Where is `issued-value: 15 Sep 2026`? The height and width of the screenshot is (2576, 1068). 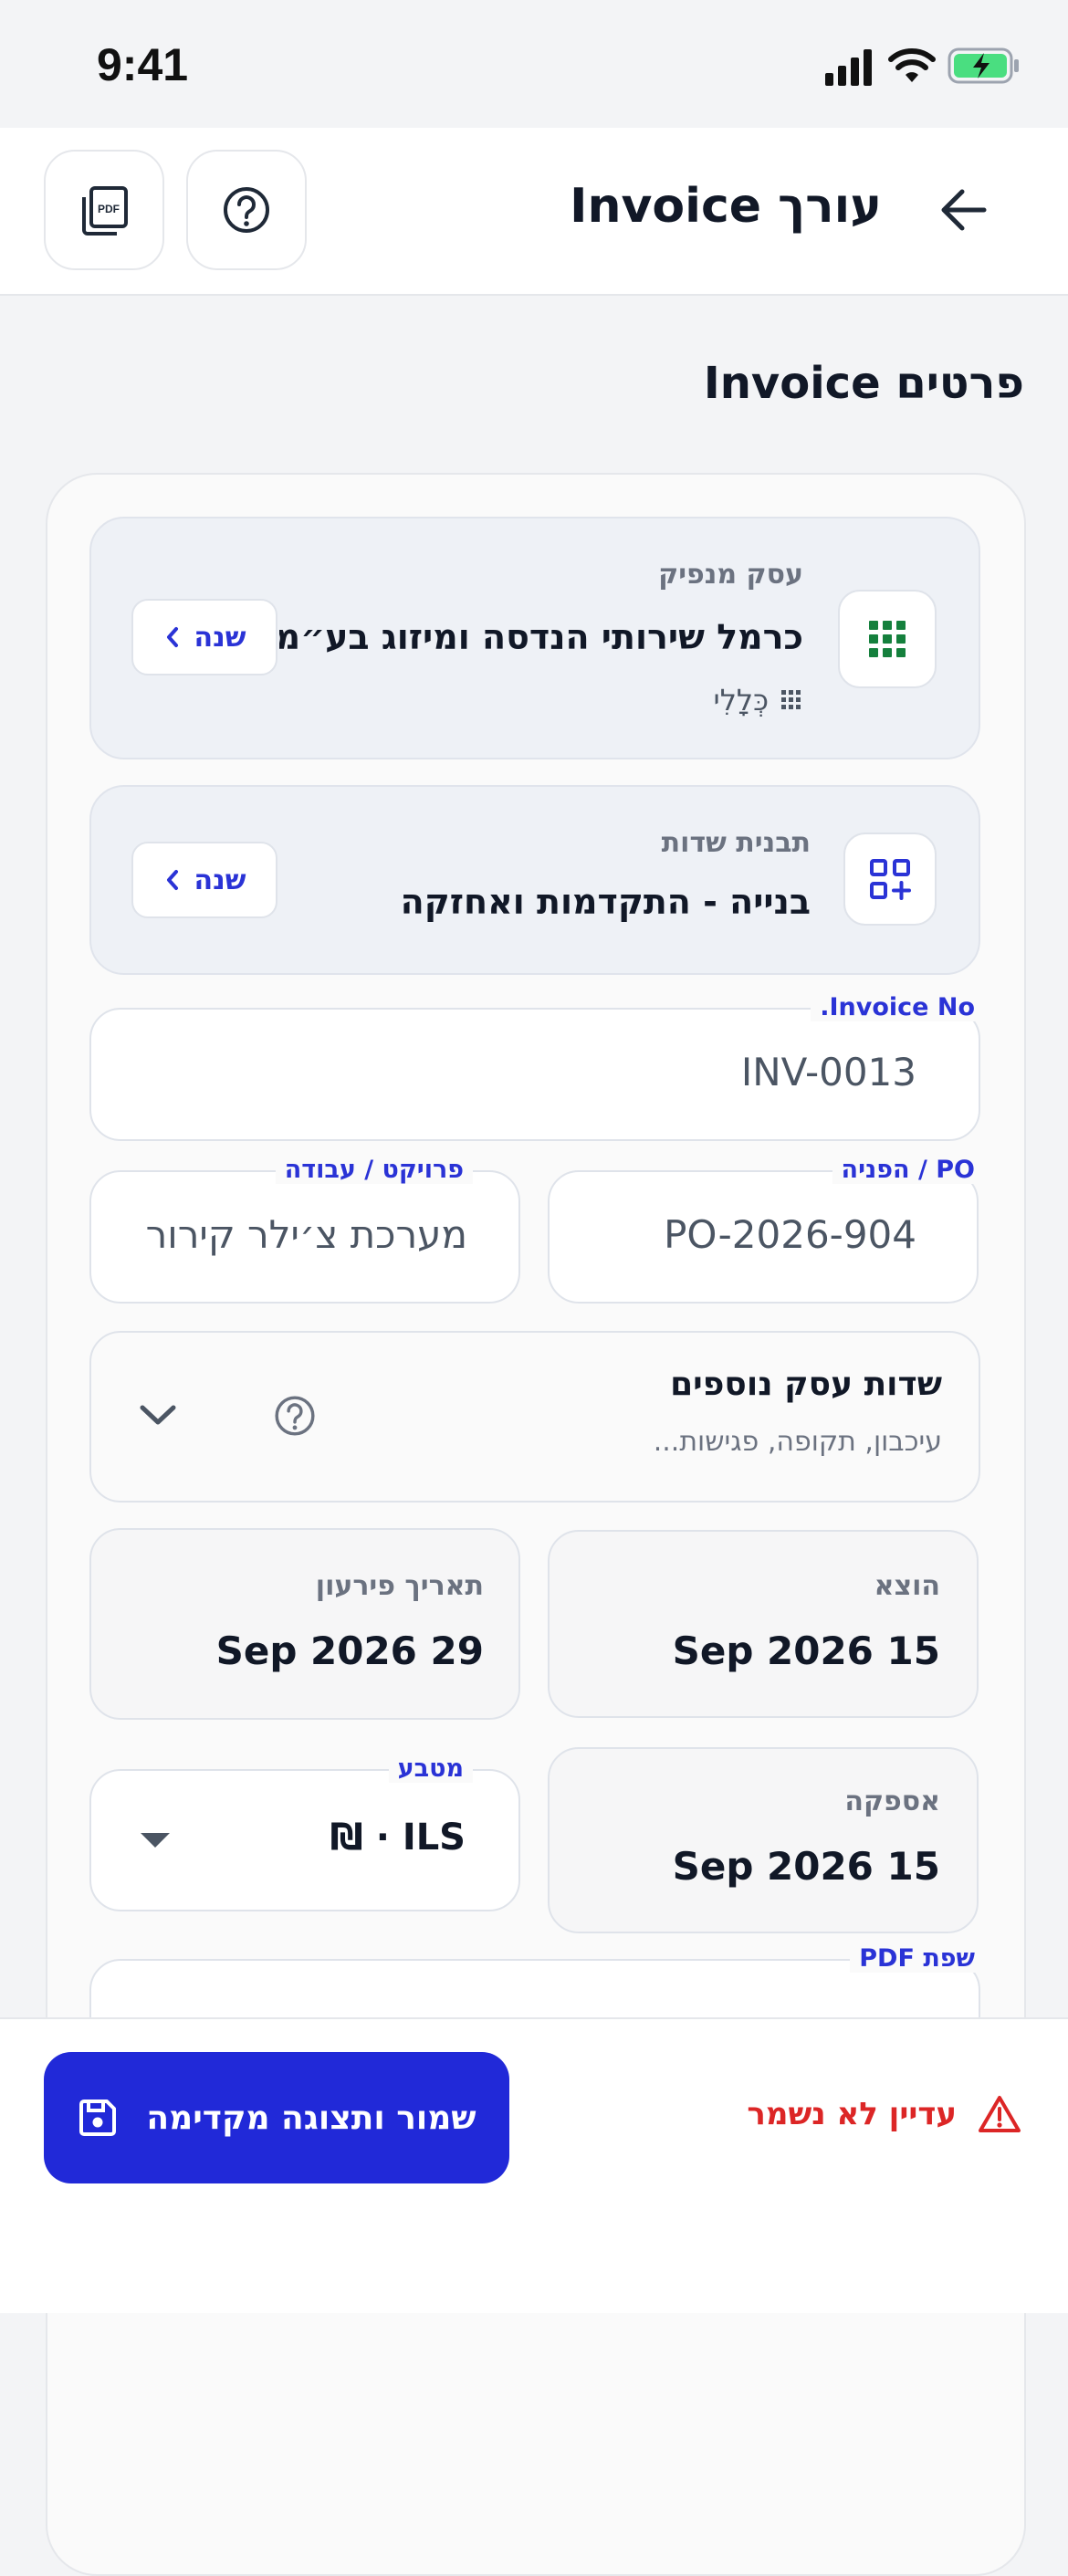 issued-value: 15 Sep 2026 is located at coordinates (806, 1650).